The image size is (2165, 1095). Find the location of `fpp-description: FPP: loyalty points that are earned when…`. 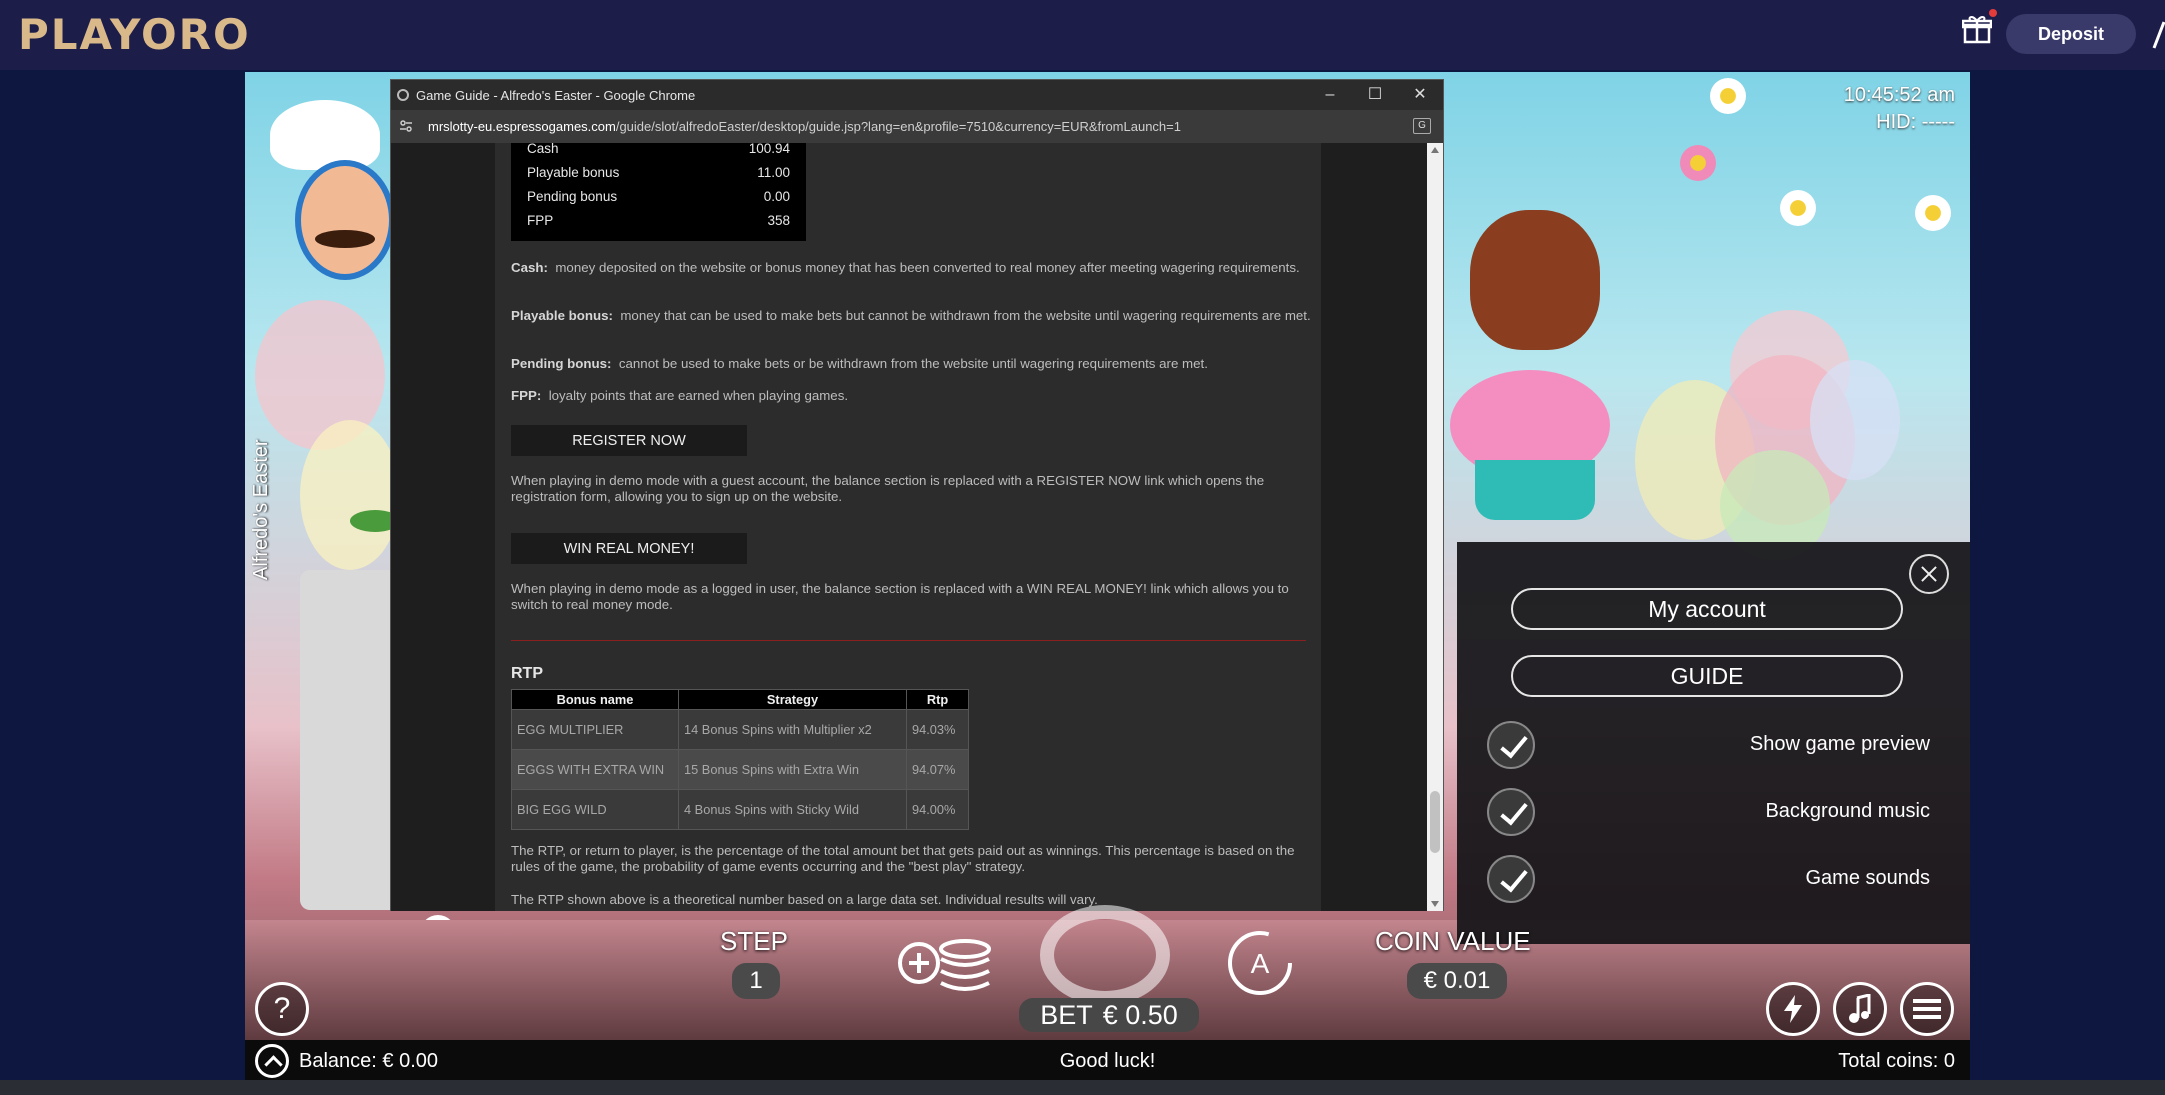

fpp-description: FPP: loyalty points that are earned when… is located at coordinates (680, 395).